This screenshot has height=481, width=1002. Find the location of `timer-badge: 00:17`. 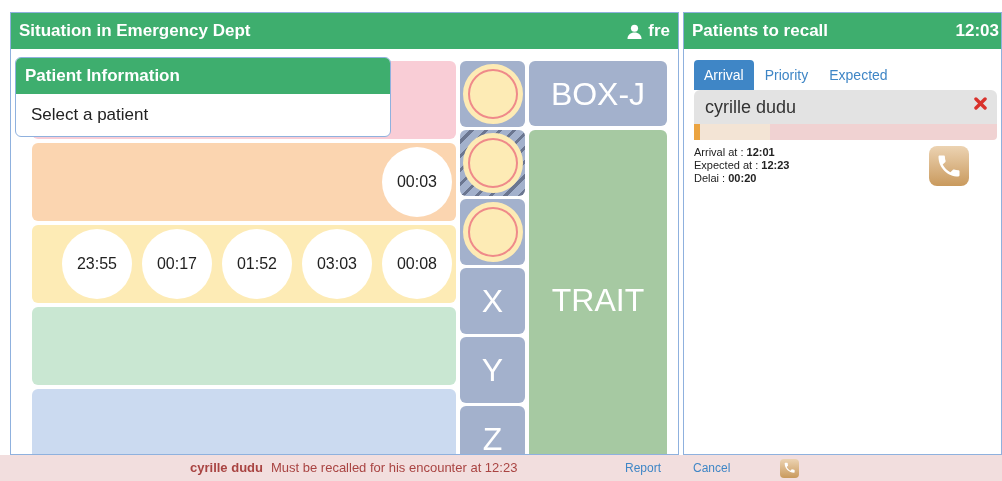

timer-badge: 00:17 is located at coordinates (177, 264).